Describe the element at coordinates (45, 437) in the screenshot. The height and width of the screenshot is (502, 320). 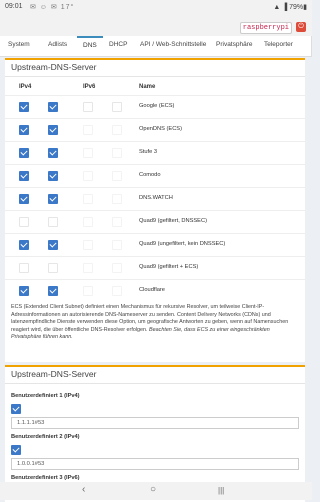
I see `custom2-label: Benutzerdefiniert 2 (IPv4)` at that location.